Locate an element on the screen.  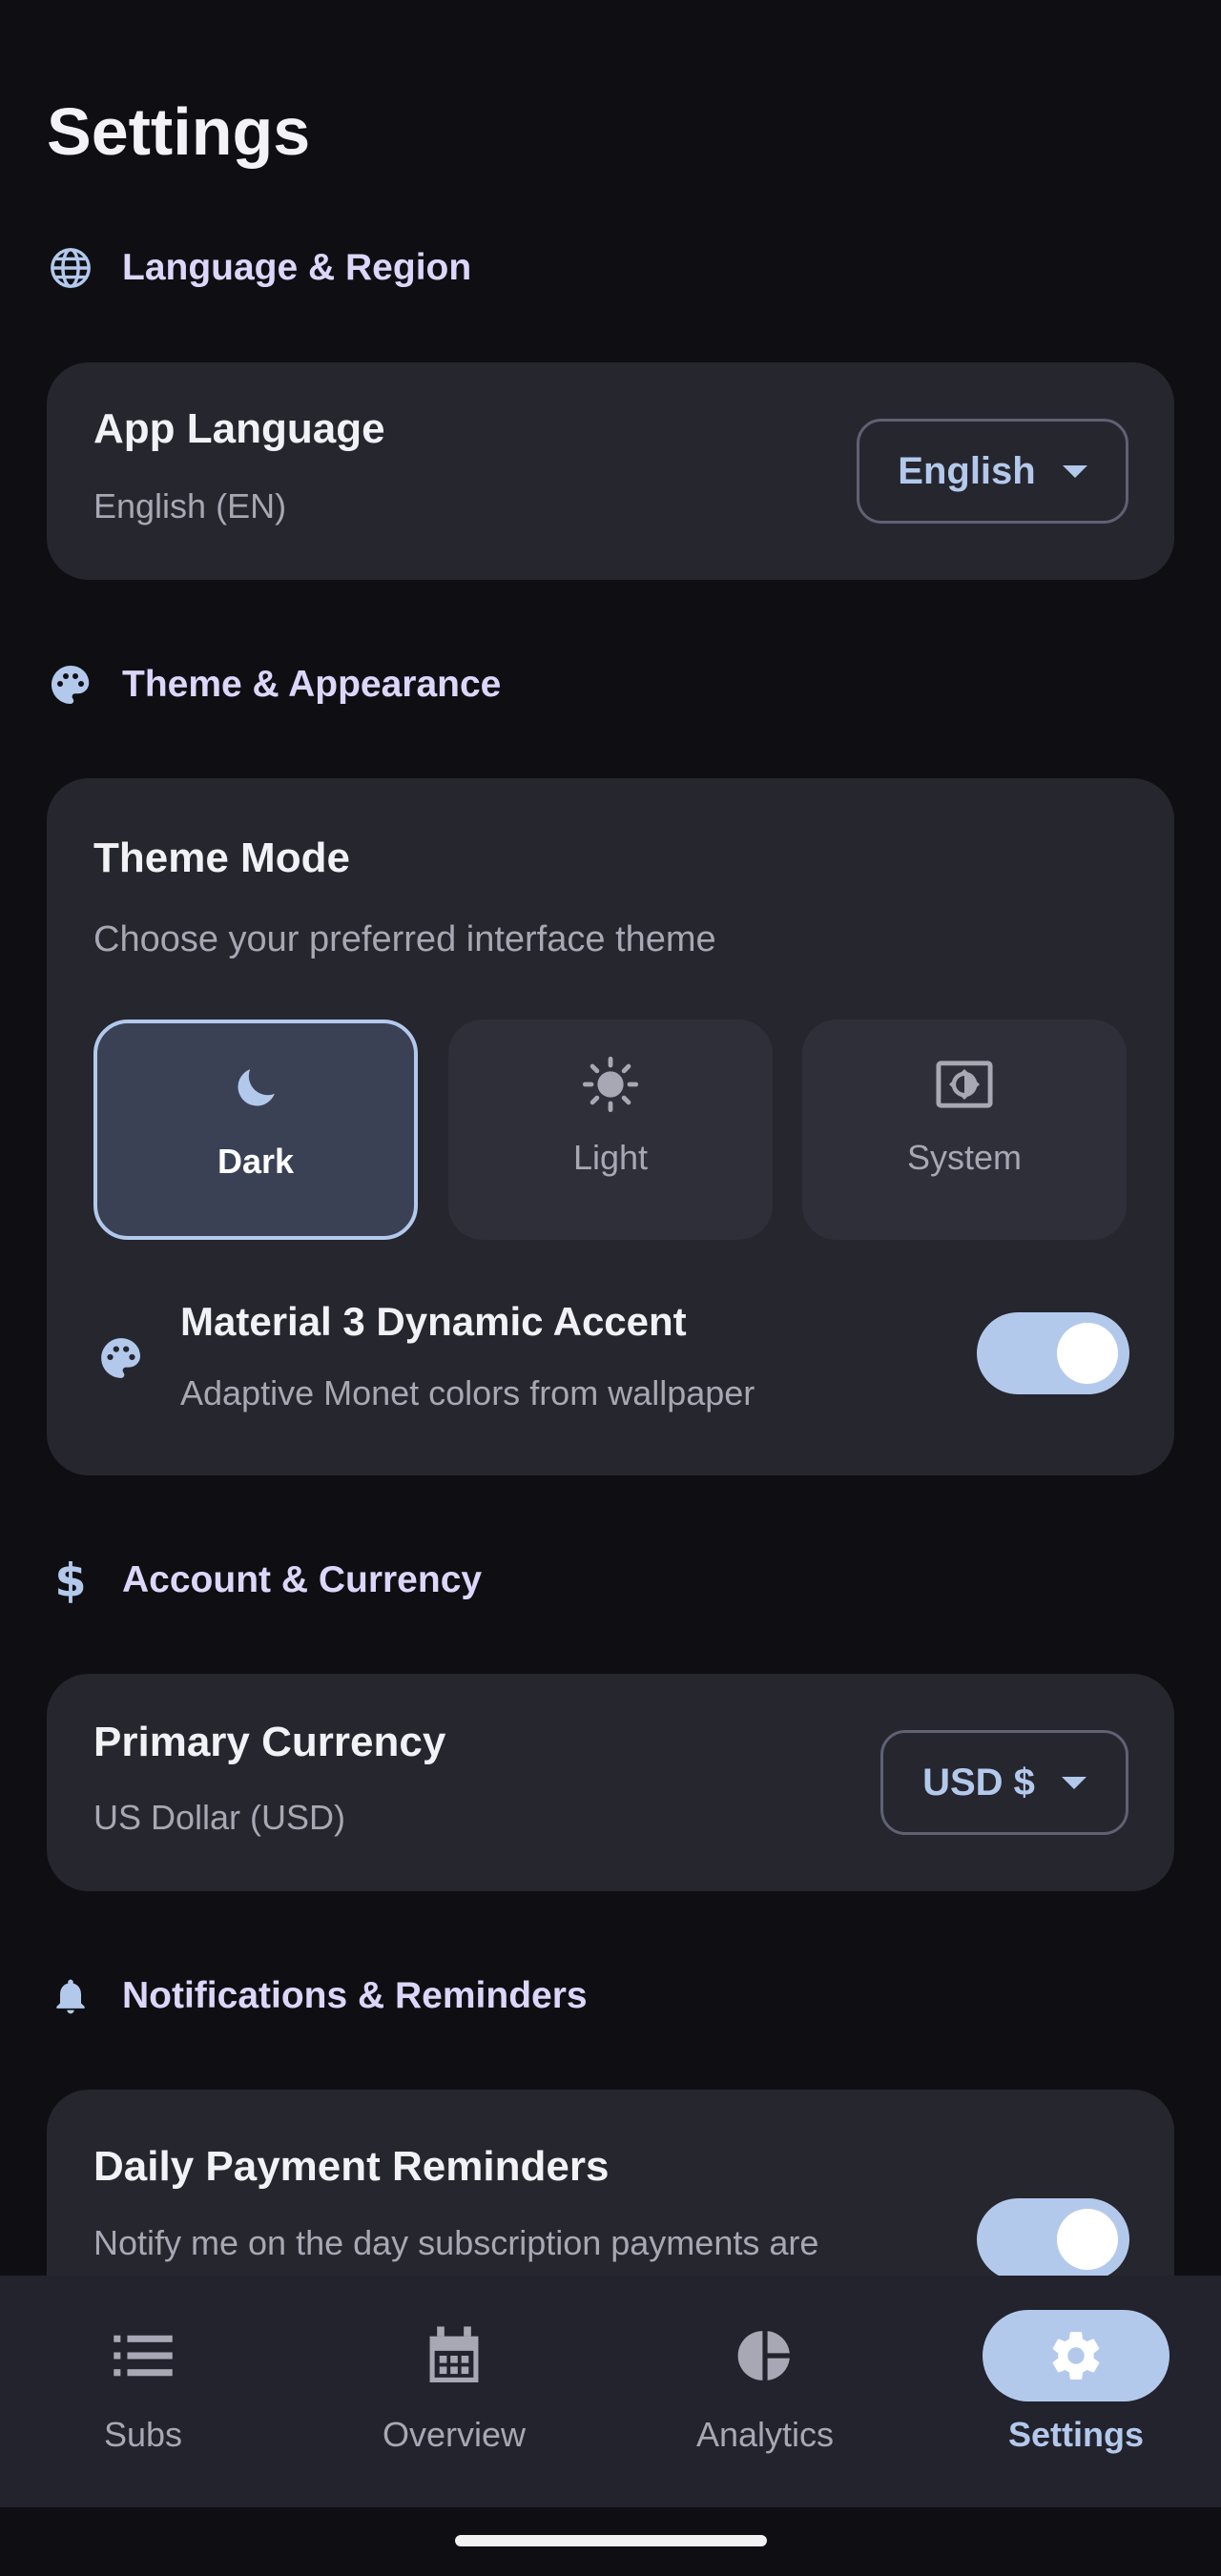
section-notifications: Notifications & Reminders is located at coordinates (317, 1996).